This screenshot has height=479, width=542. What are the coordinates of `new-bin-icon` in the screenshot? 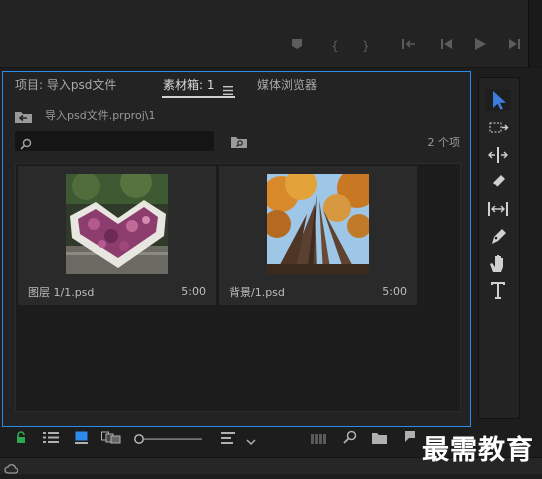 It's located at (379, 437).